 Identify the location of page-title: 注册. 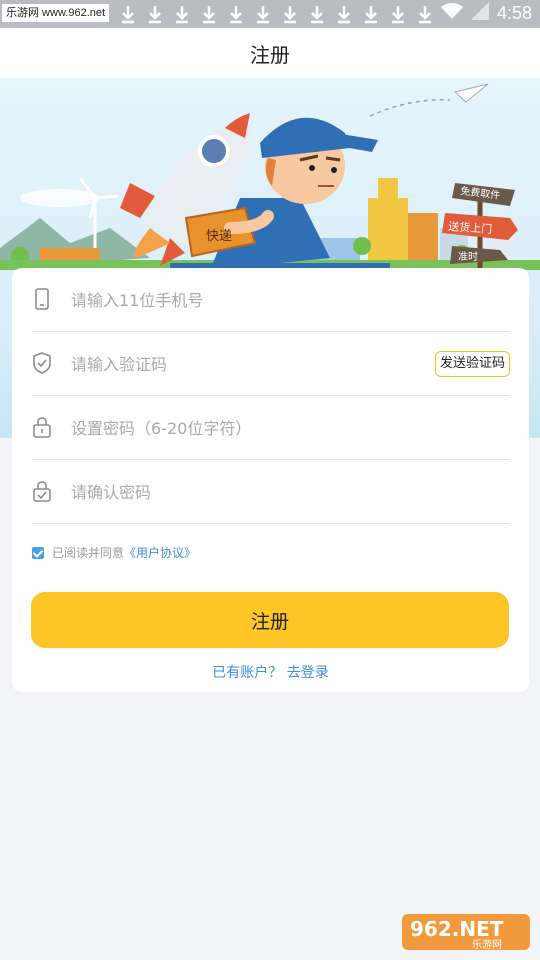
(270, 54).